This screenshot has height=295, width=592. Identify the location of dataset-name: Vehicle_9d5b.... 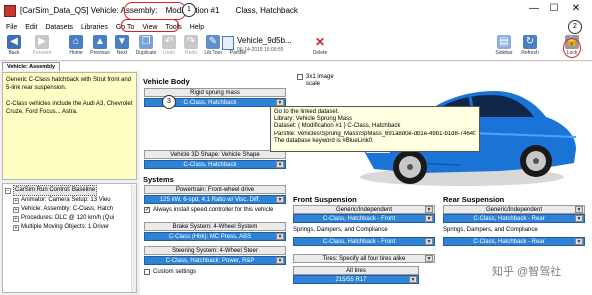
(264, 40).